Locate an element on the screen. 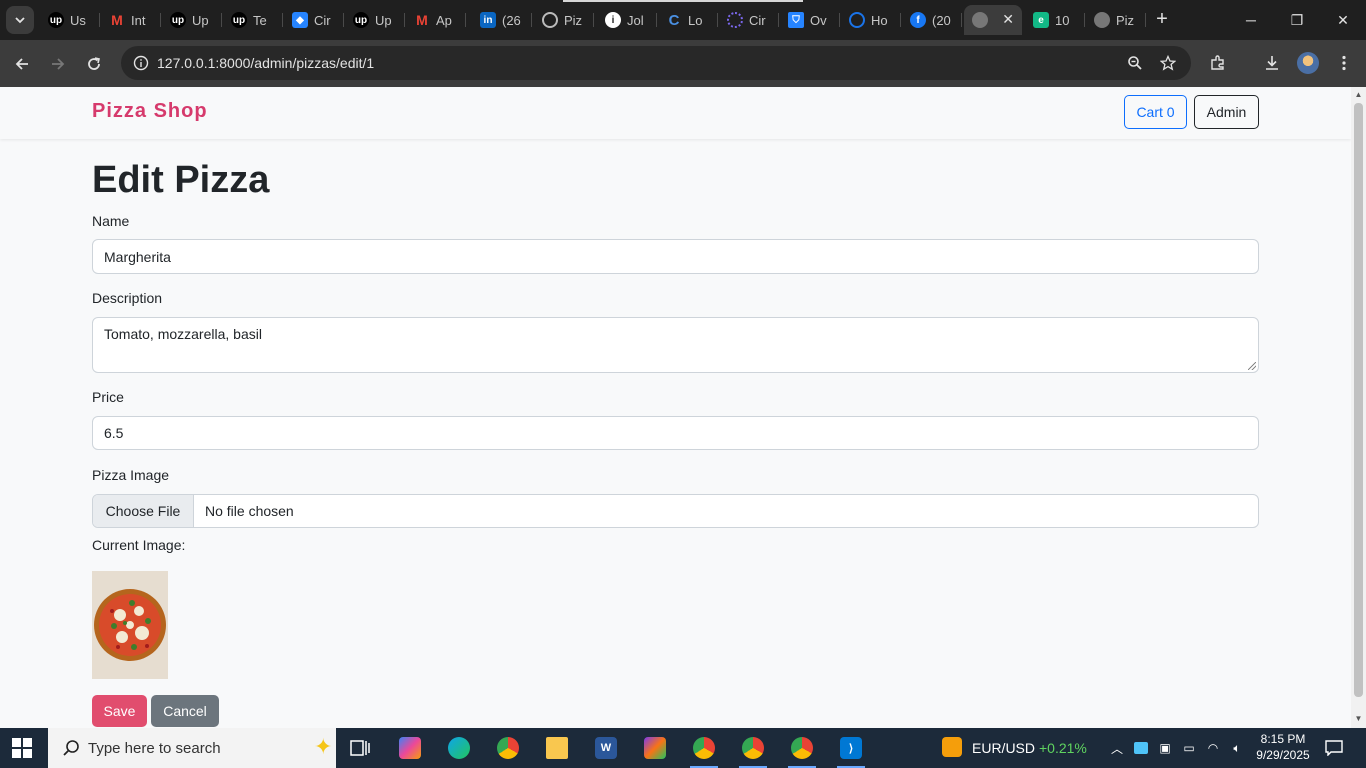 The image size is (1366, 768). wifi-icon: ◠ is located at coordinates (1213, 748).